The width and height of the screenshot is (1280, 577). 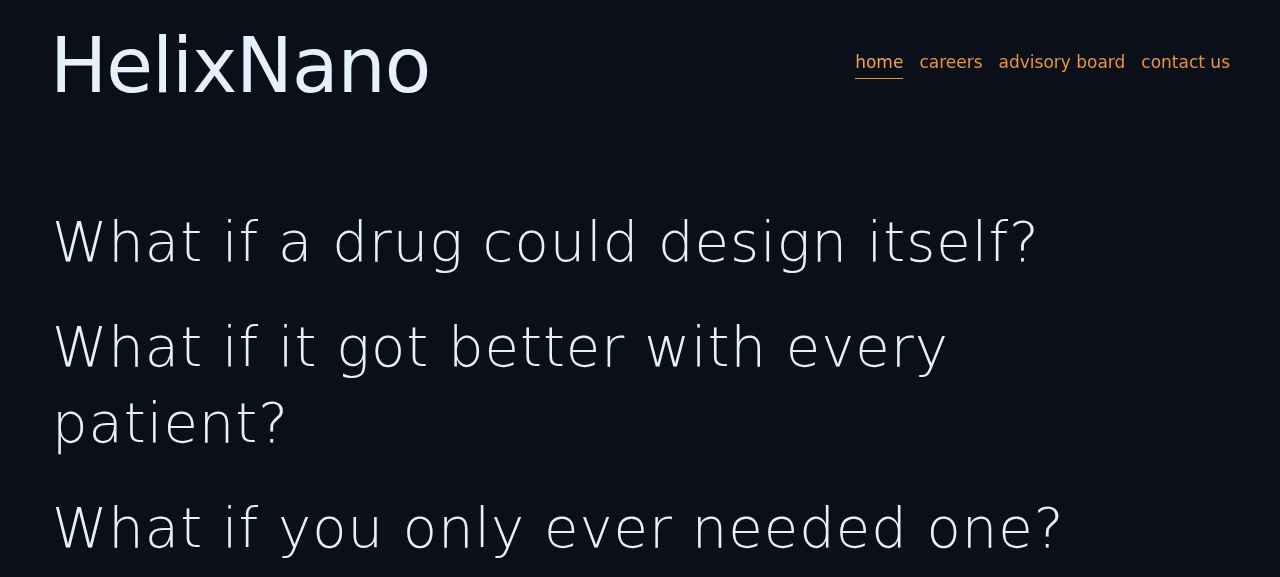 I want to click on logo: HelixNano, so click(x=240, y=66).